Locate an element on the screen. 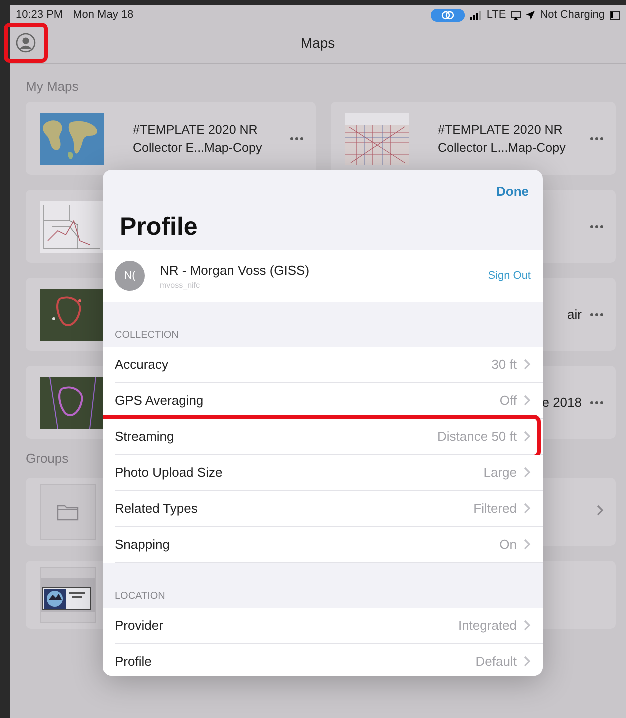 This screenshot has width=626, height=718. battery-icon is located at coordinates (615, 15).